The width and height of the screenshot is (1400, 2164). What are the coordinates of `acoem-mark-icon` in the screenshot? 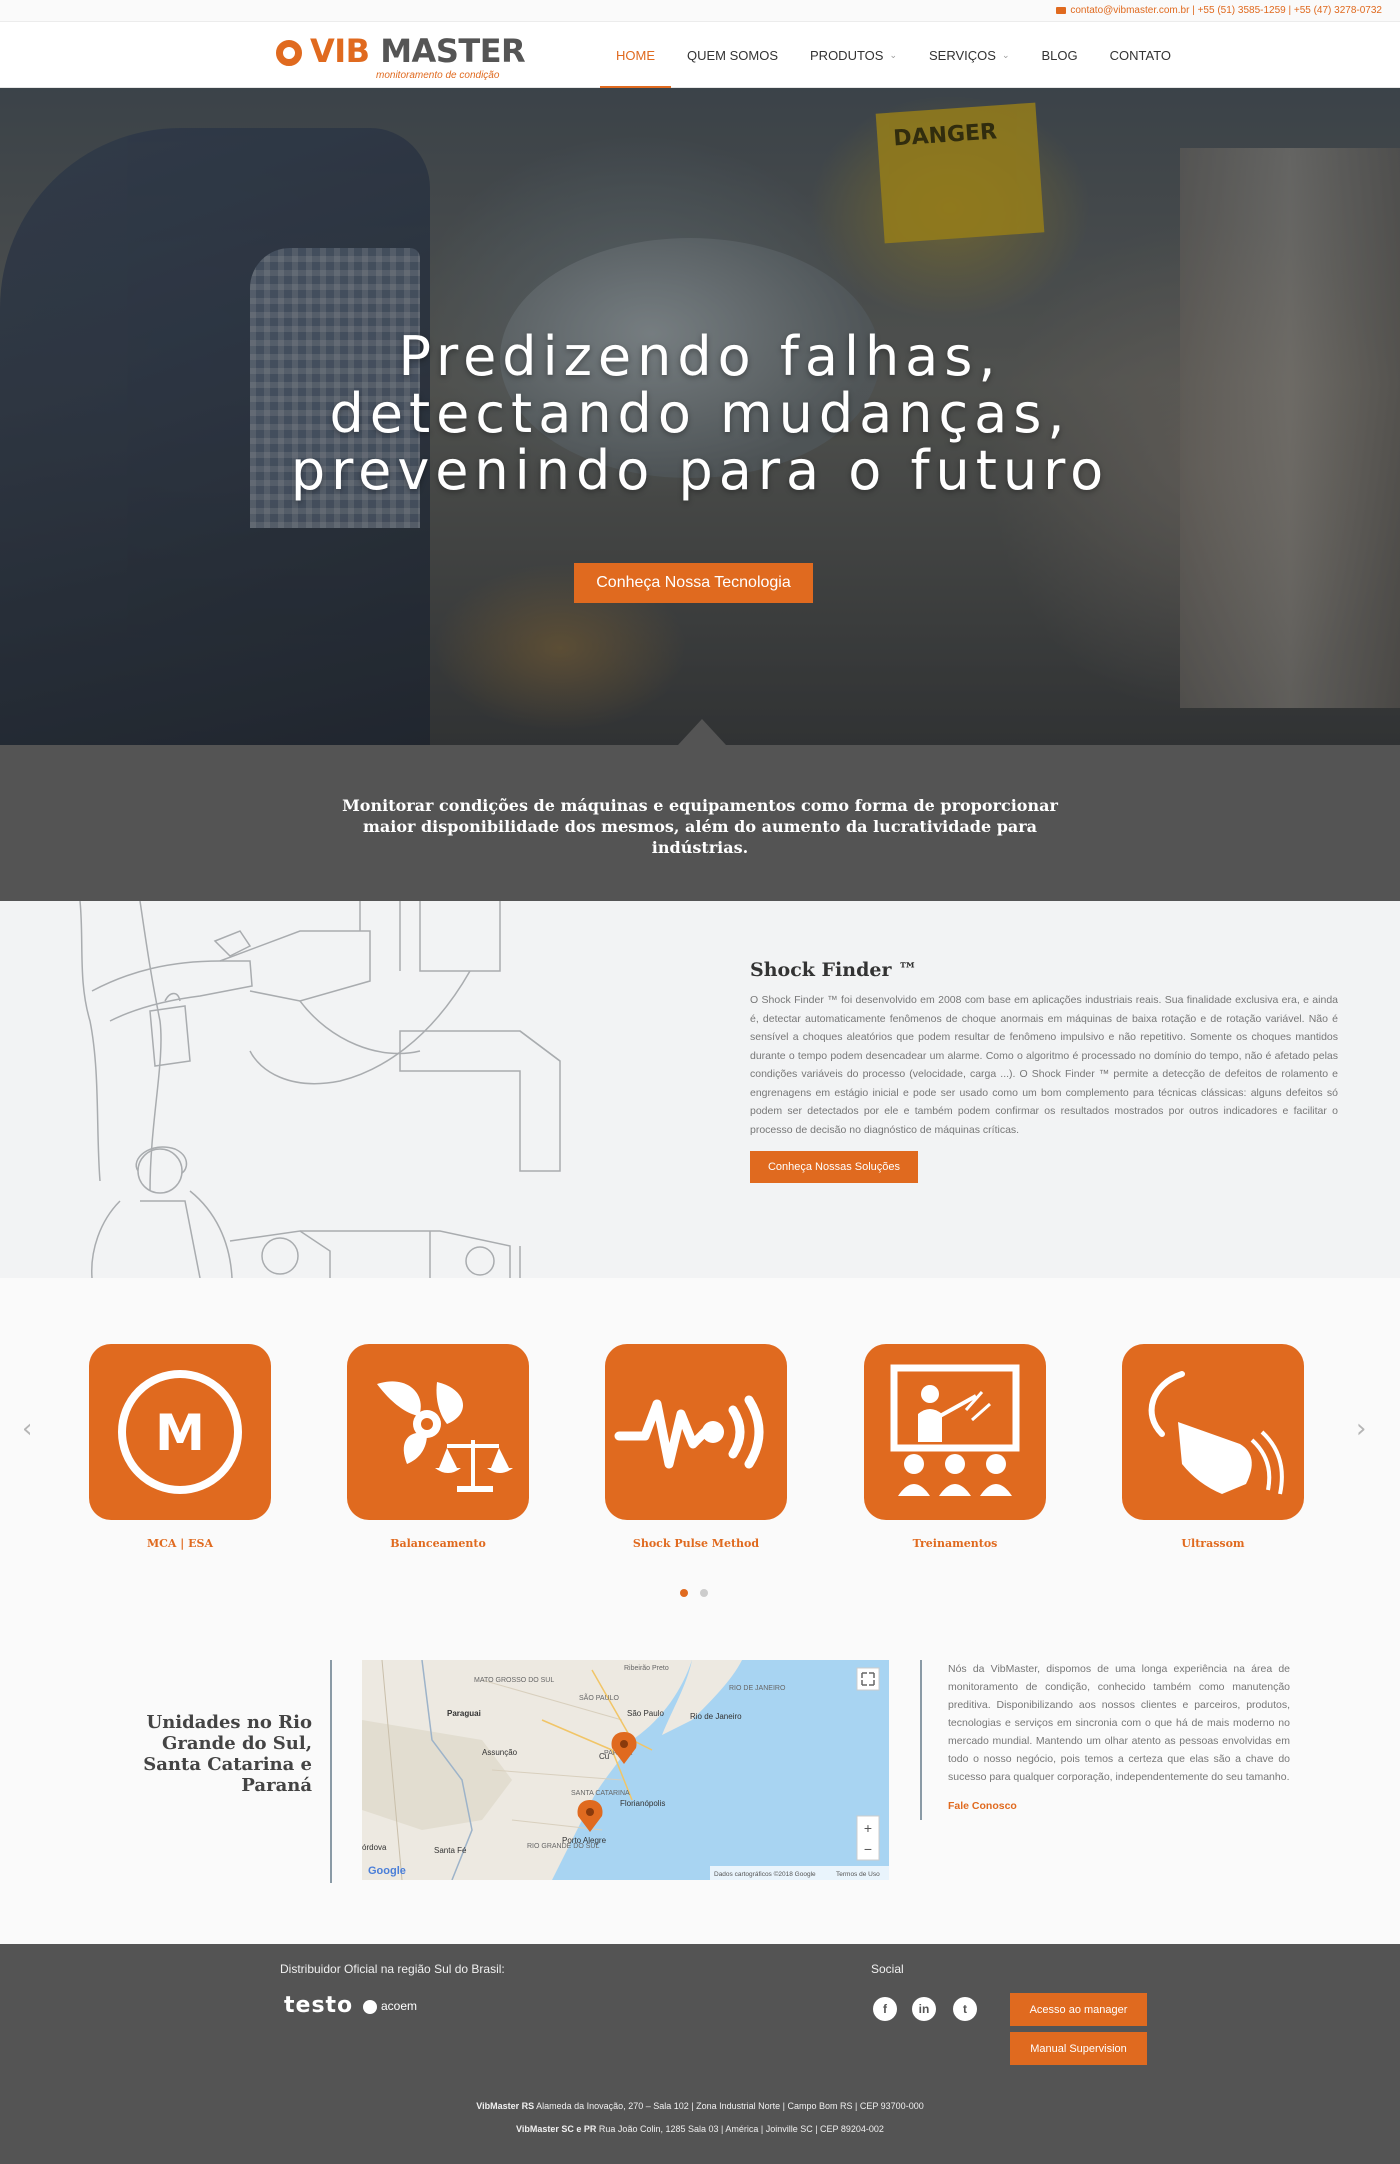 It's located at (370, 2006).